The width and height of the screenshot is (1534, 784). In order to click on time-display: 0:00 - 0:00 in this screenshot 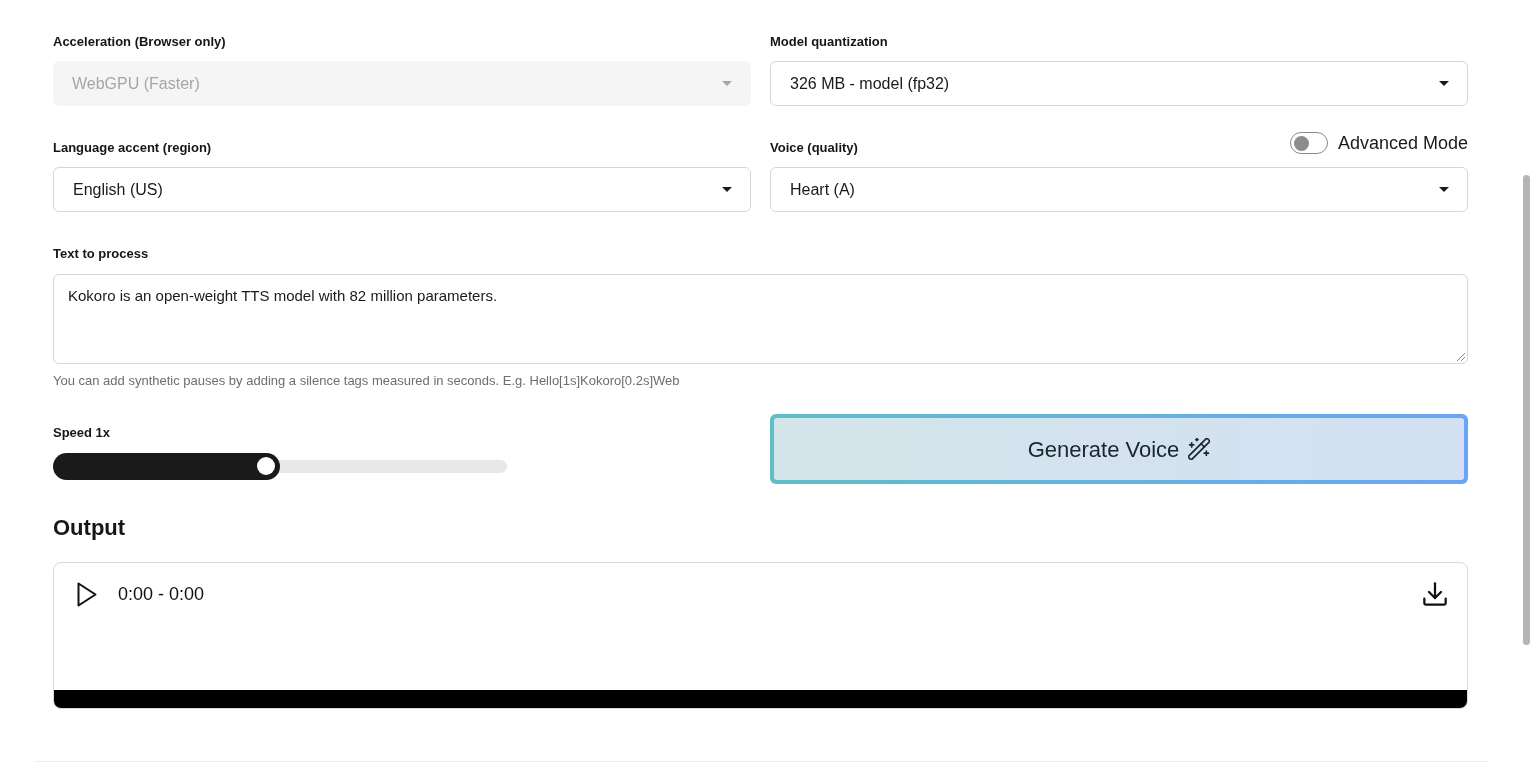, I will do `click(161, 594)`.